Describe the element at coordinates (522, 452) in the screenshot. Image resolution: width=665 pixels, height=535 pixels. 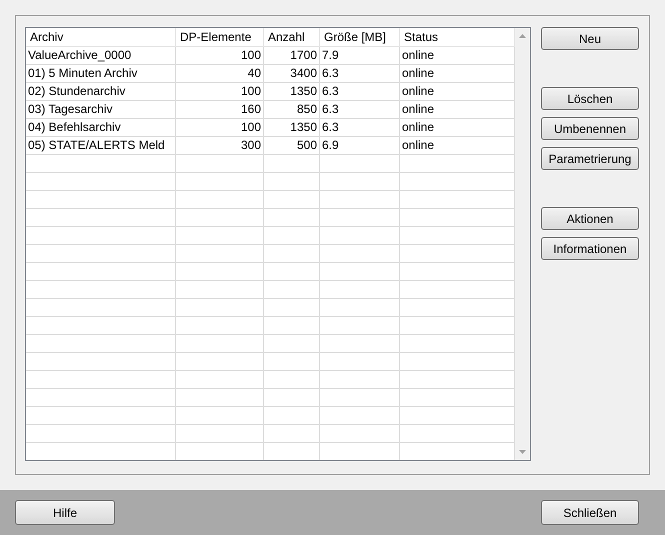
I see `scroll-down-icon` at that location.